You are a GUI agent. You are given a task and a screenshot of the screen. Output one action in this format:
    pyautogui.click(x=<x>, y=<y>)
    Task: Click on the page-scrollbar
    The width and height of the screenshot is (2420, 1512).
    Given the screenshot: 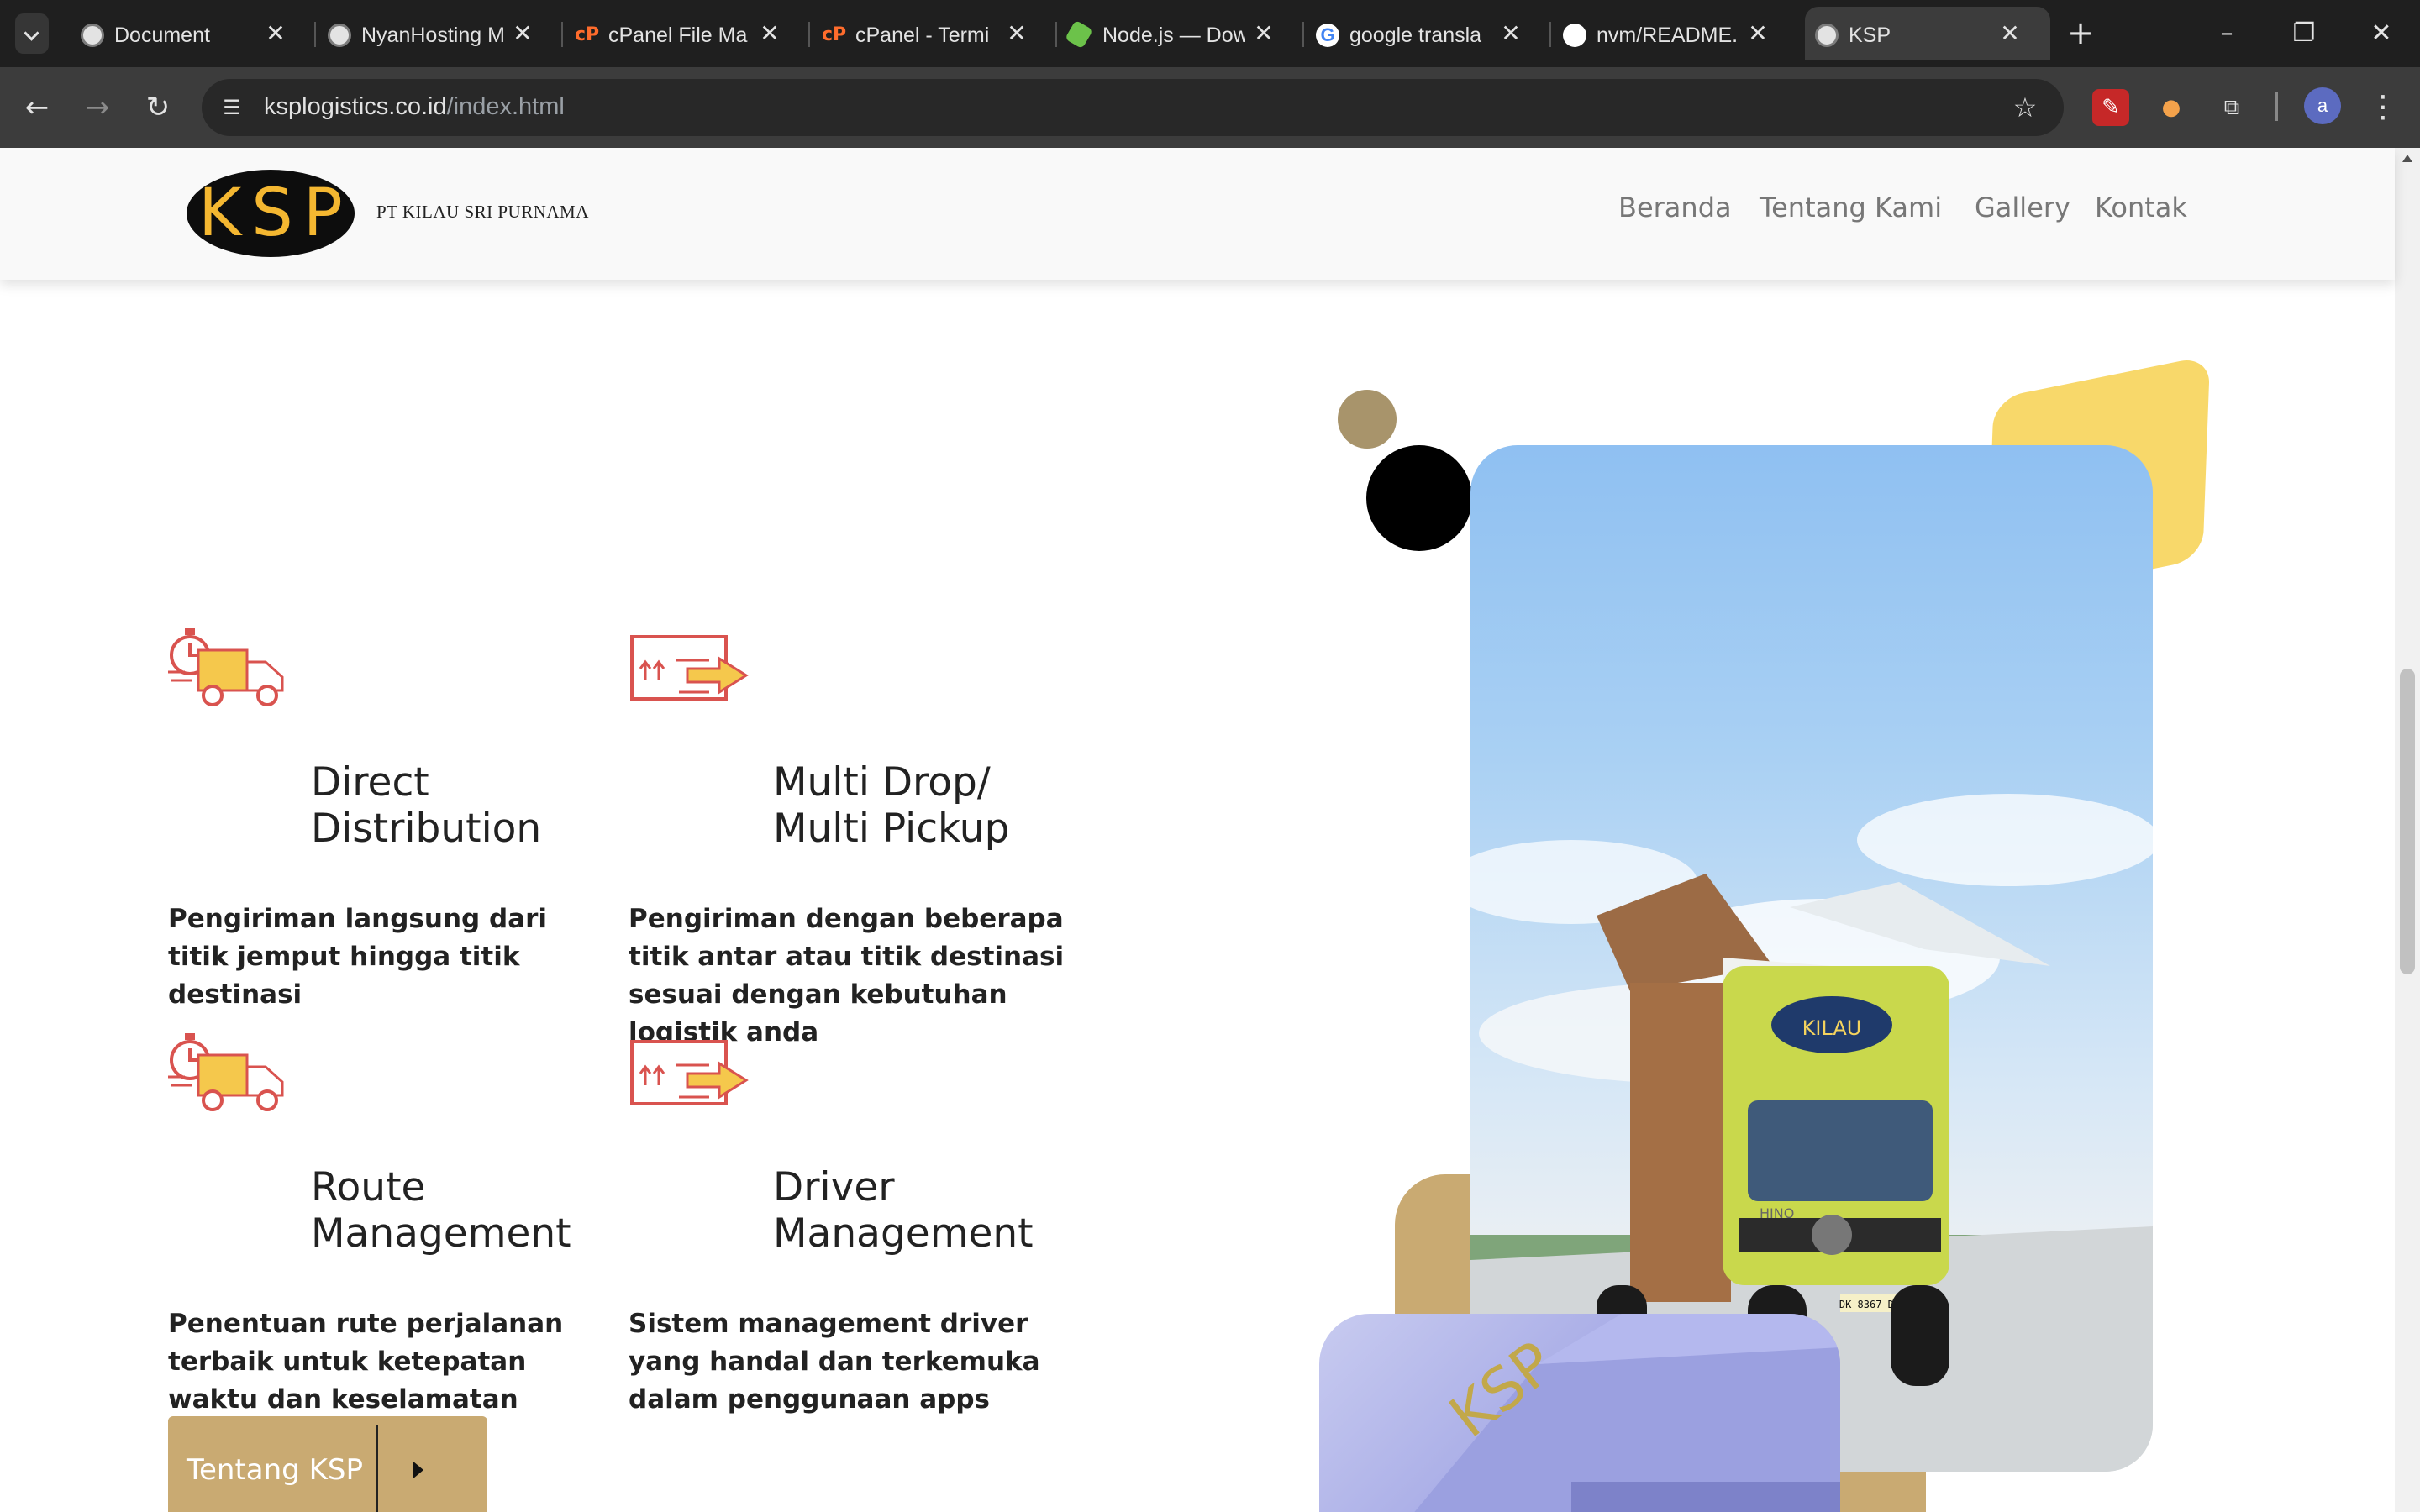 What is the action you would take?
    pyautogui.click(x=2407, y=830)
    